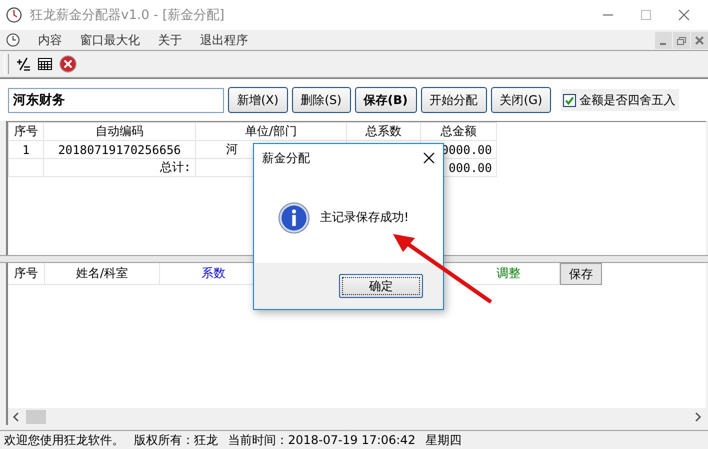 This screenshot has height=449, width=708. I want to click on menu-item: 退出程序, so click(224, 40).